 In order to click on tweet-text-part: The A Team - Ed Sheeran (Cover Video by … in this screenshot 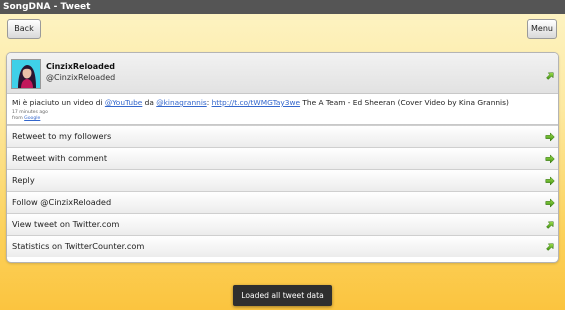, I will do `click(404, 102)`.